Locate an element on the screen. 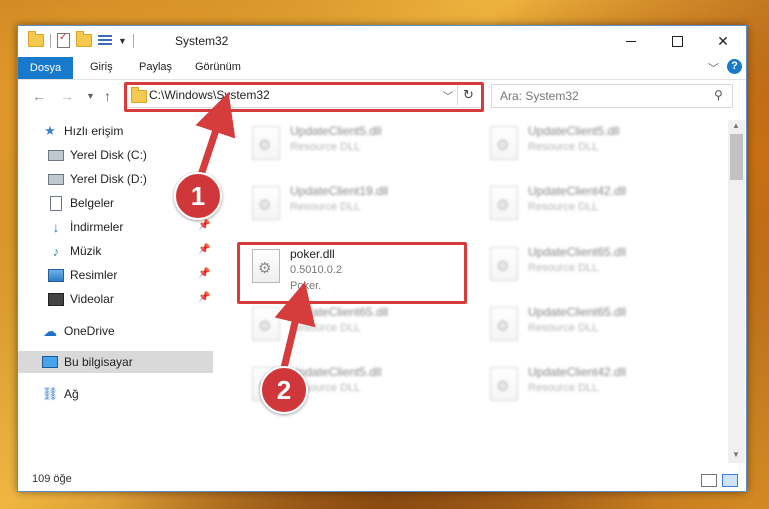  sidebar-item-downloads: ↓ İndirmeler 📌 is located at coordinates (115, 227).